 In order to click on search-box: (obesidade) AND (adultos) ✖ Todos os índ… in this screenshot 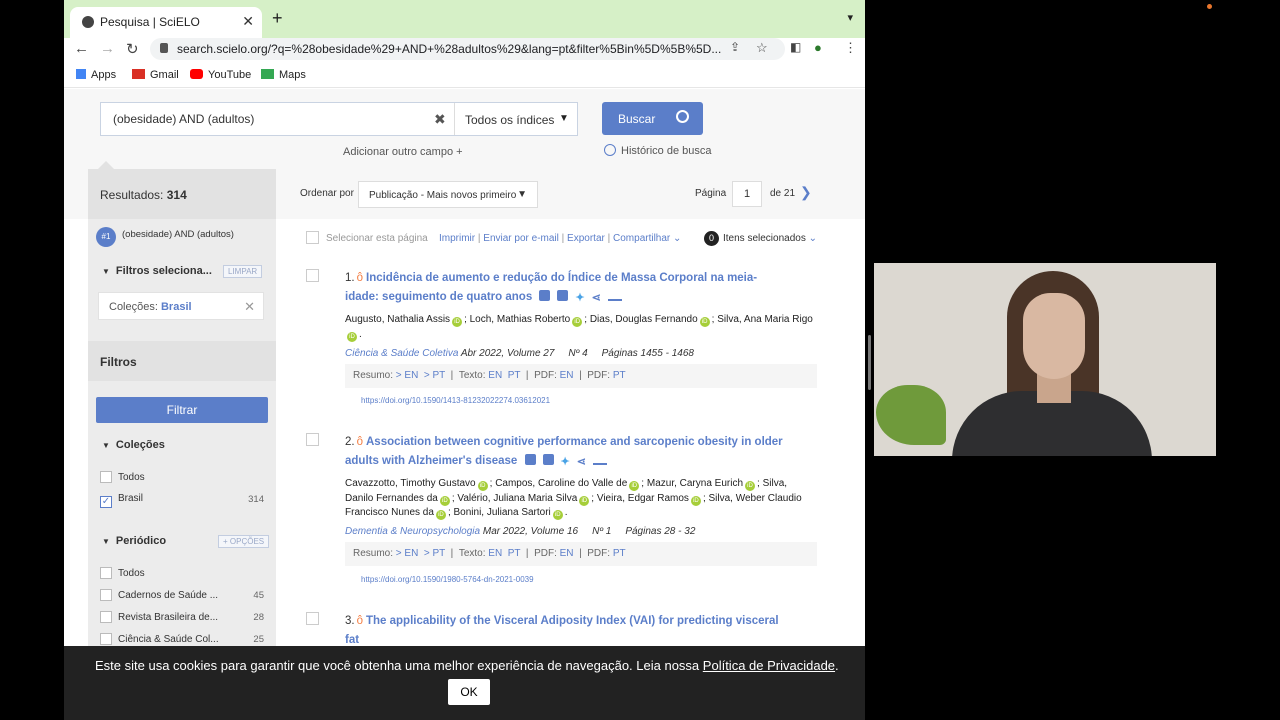, I will do `click(339, 119)`.